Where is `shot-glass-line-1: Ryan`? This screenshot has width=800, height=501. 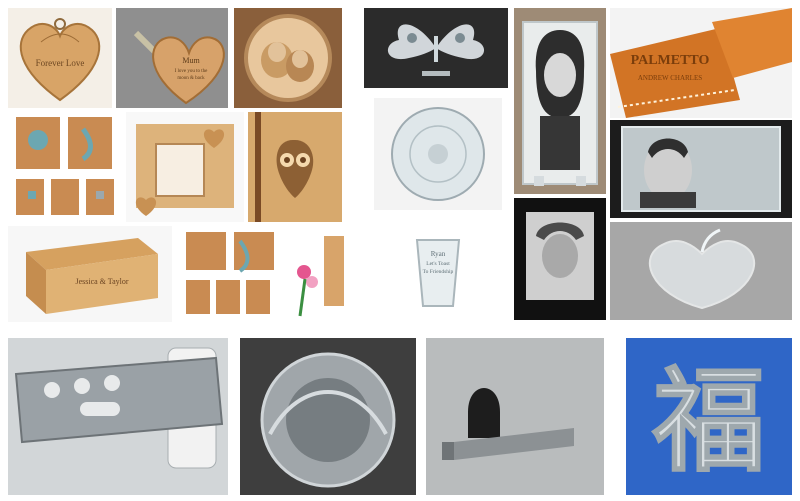 shot-glass-line-1: Ryan is located at coordinates (438, 254).